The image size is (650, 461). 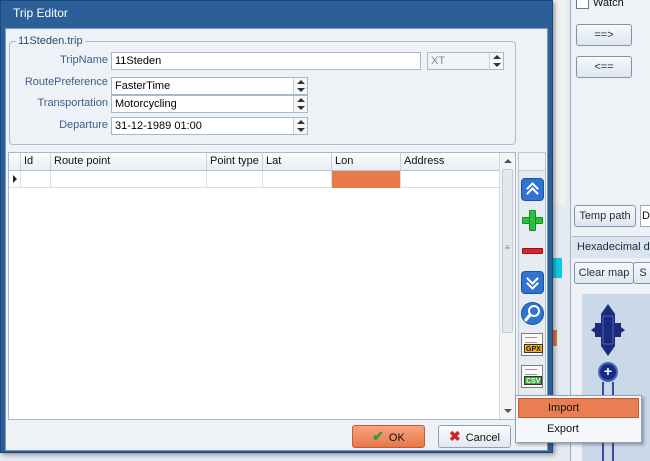 I want to click on column-lon: Lon, so click(x=366, y=162).